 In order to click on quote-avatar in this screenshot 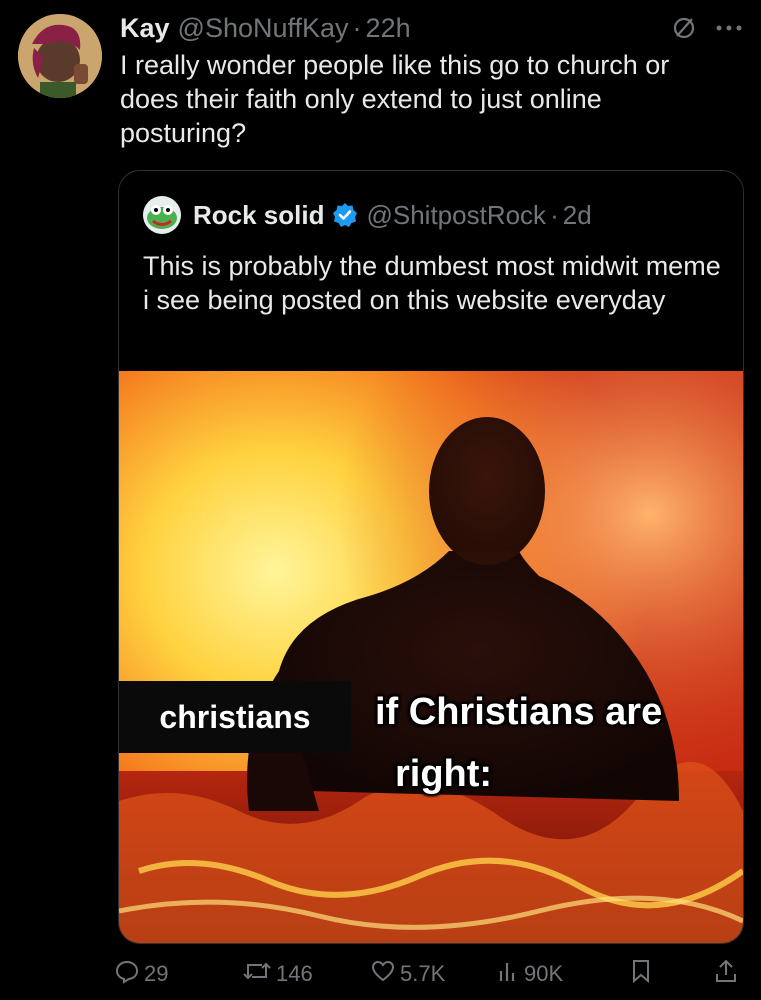, I will do `click(162, 215)`.